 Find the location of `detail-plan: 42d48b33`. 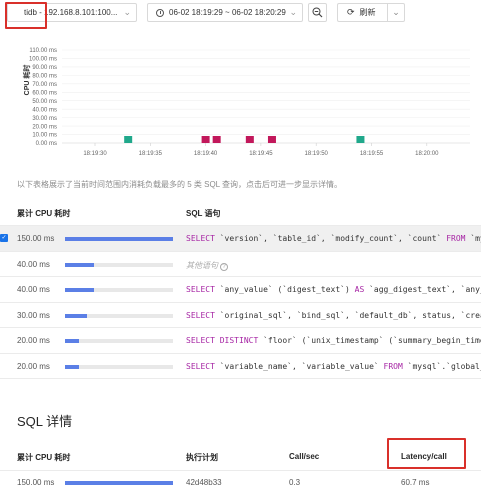

detail-plan: 42d48b33 is located at coordinates (204, 482).